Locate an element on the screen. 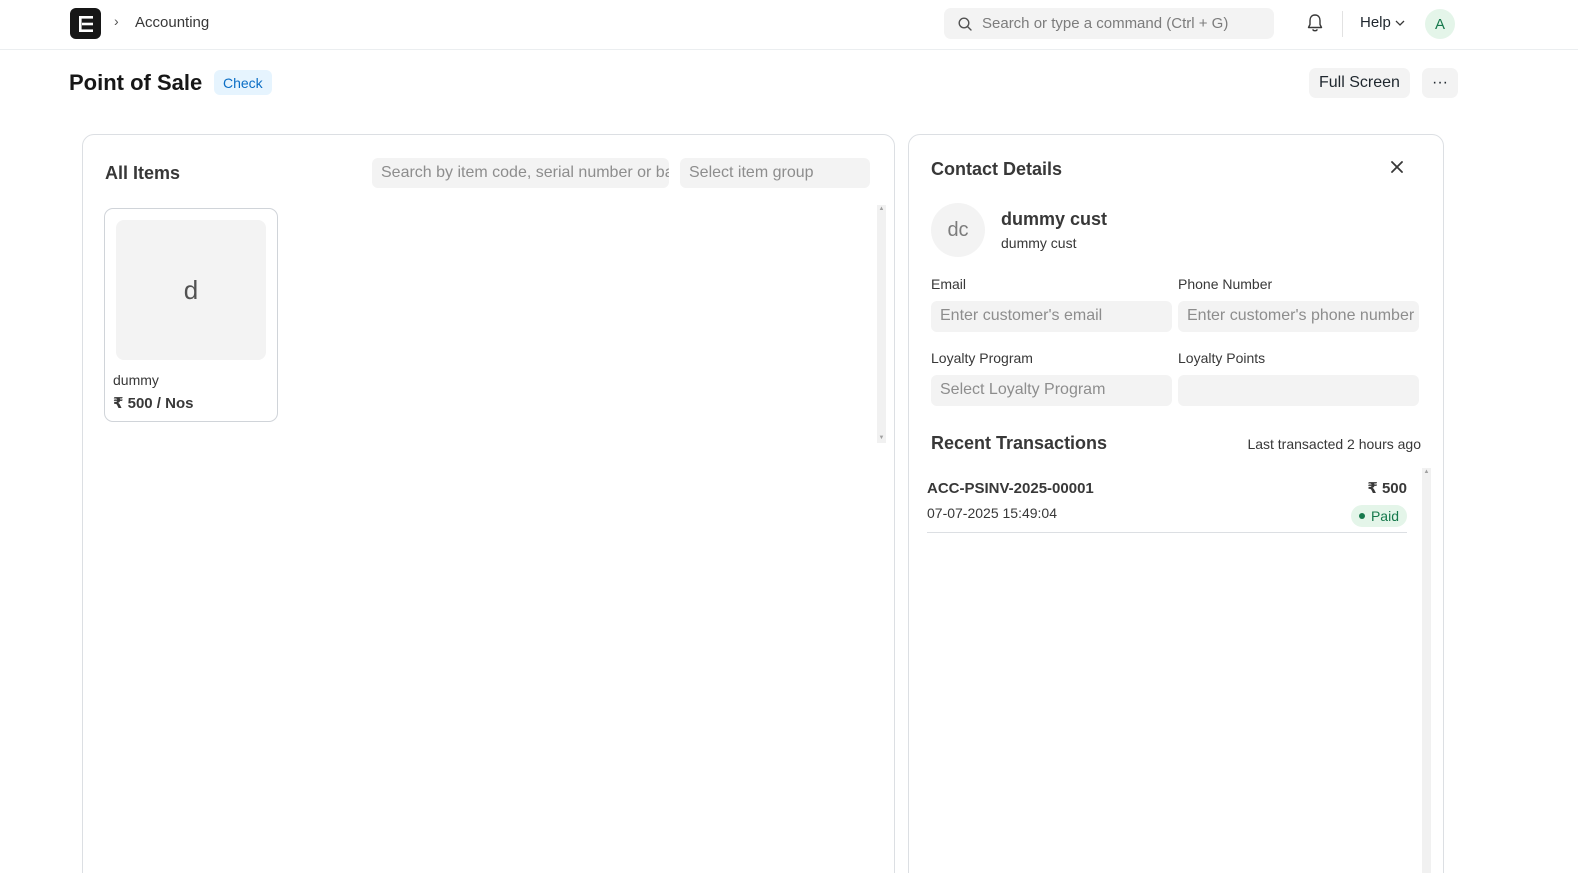 Image resolution: width=1578 pixels, height=873 pixels. email-label: Email is located at coordinates (949, 284).